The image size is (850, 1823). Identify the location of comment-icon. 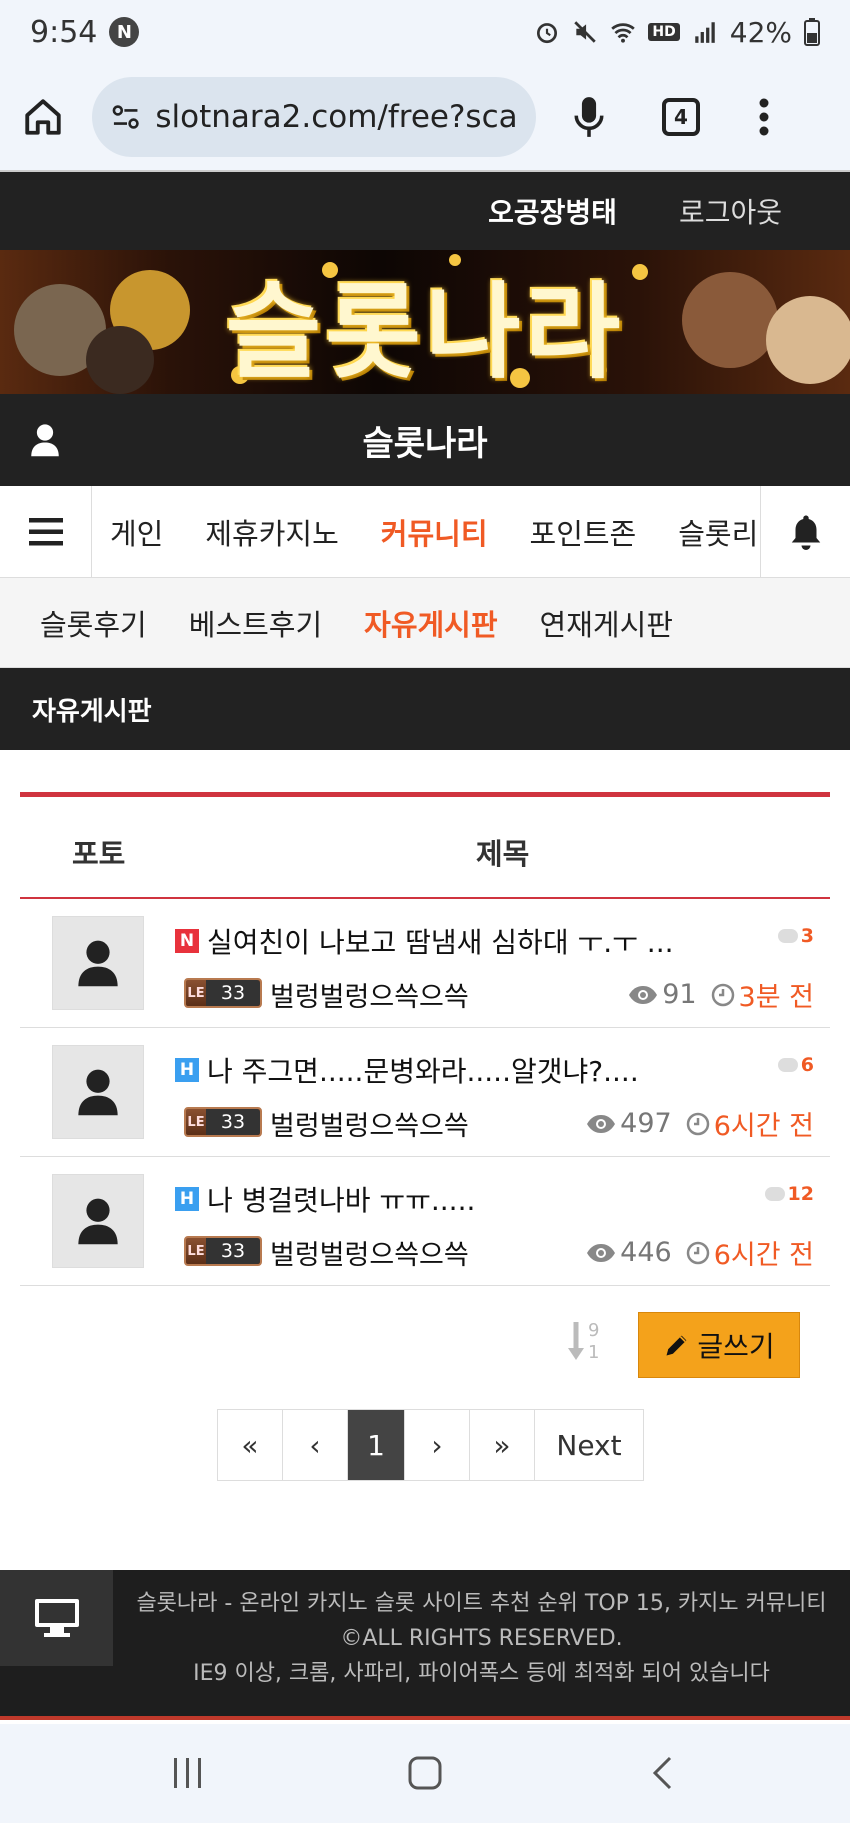
(787, 936).